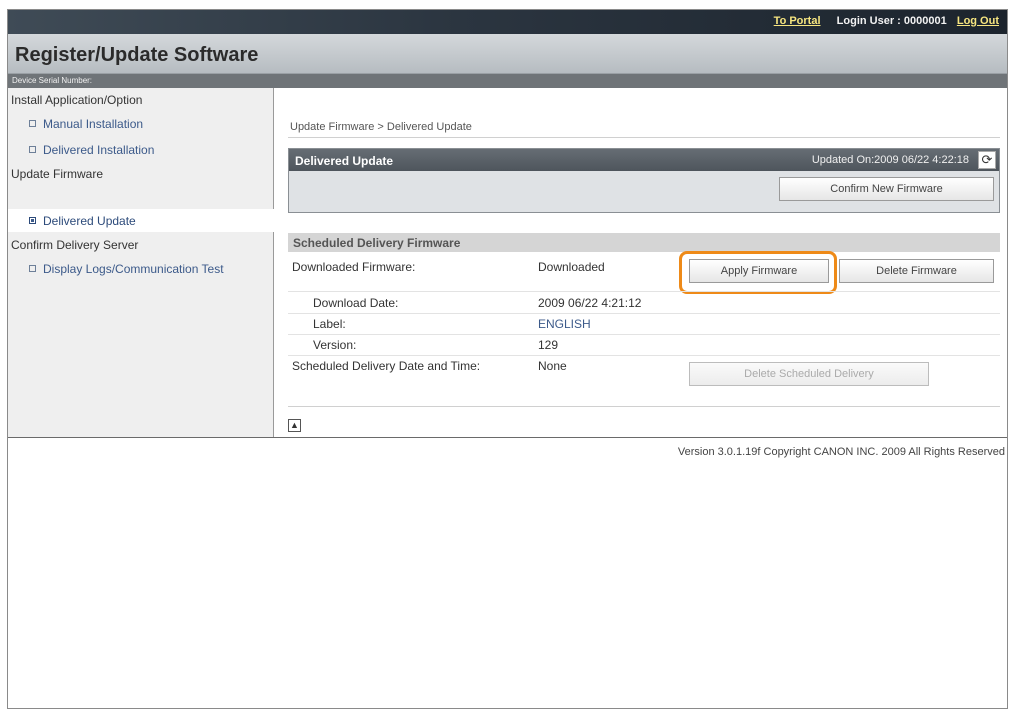 This screenshot has height=712, width=1015. Describe the element at coordinates (377, 243) in the screenshot. I see `scheduled-section-title: Scheduled Delivery Firmware` at that location.